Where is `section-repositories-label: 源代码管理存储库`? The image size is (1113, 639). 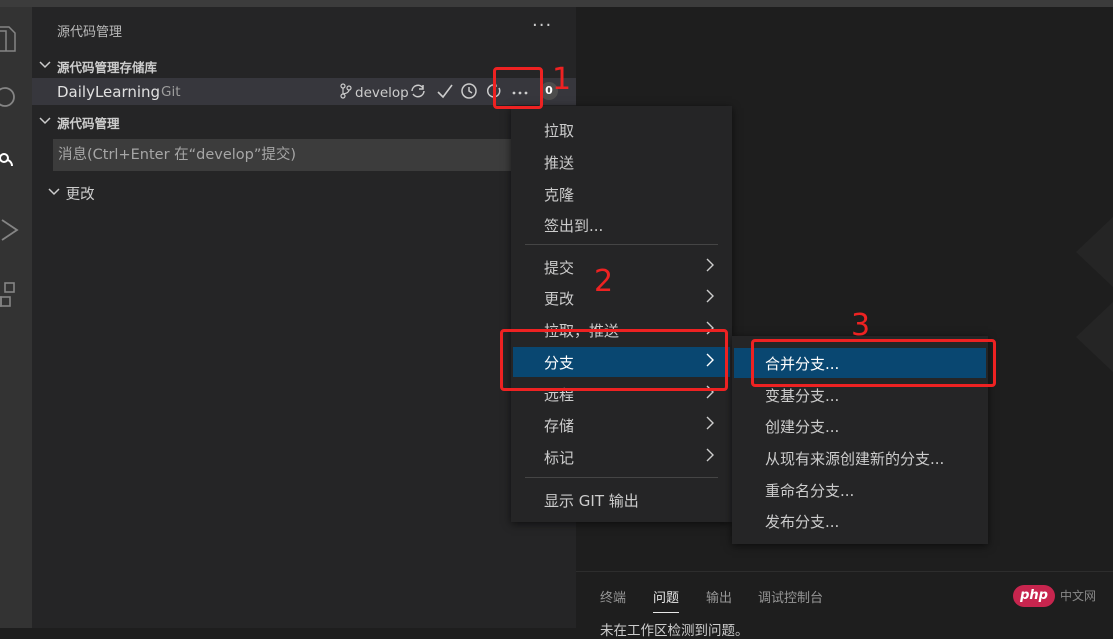
section-repositories-label: 源代码管理存储库 is located at coordinates (107, 67).